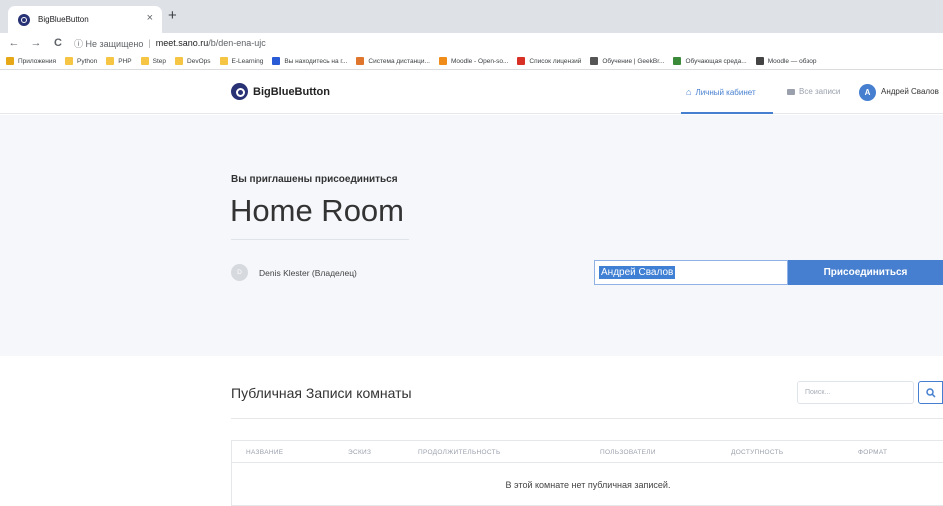  What do you see at coordinates (321, 393) in the screenshot?
I see `recordings-title: Публичная Записи комнаты` at bounding box center [321, 393].